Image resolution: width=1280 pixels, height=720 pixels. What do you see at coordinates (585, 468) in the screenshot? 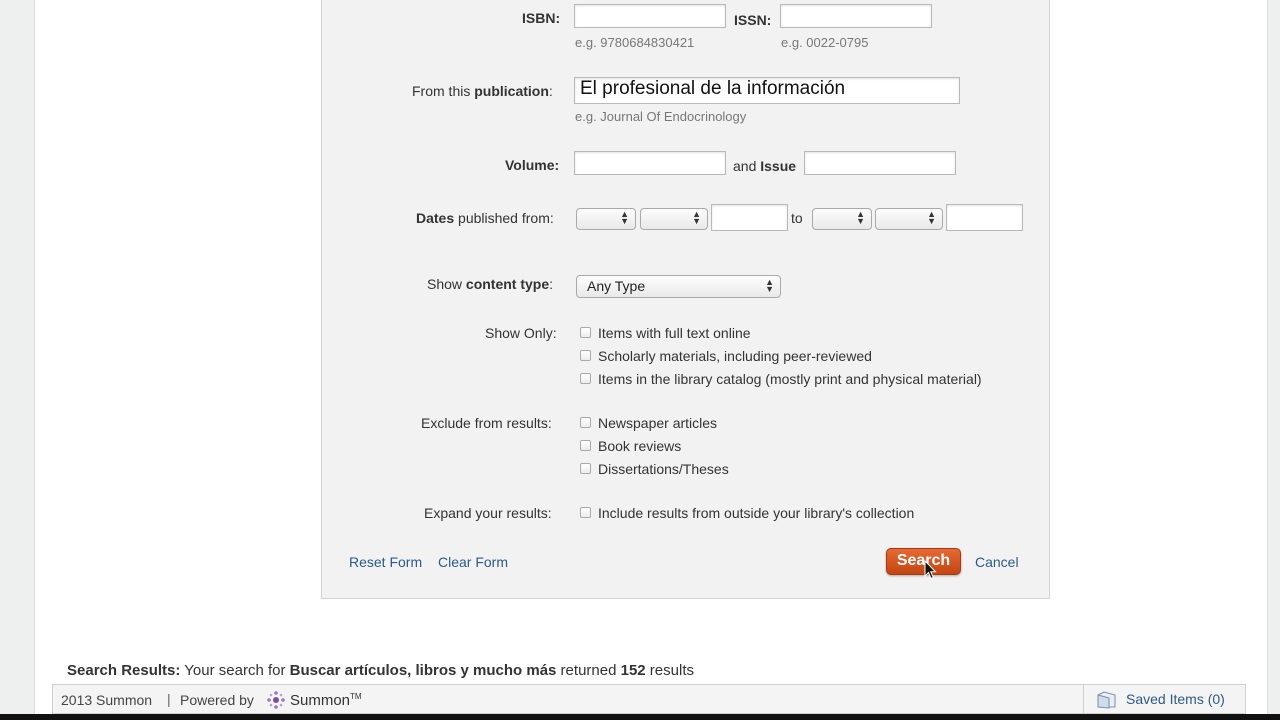
I see `exclude-checkbox-dissertations` at bounding box center [585, 468].